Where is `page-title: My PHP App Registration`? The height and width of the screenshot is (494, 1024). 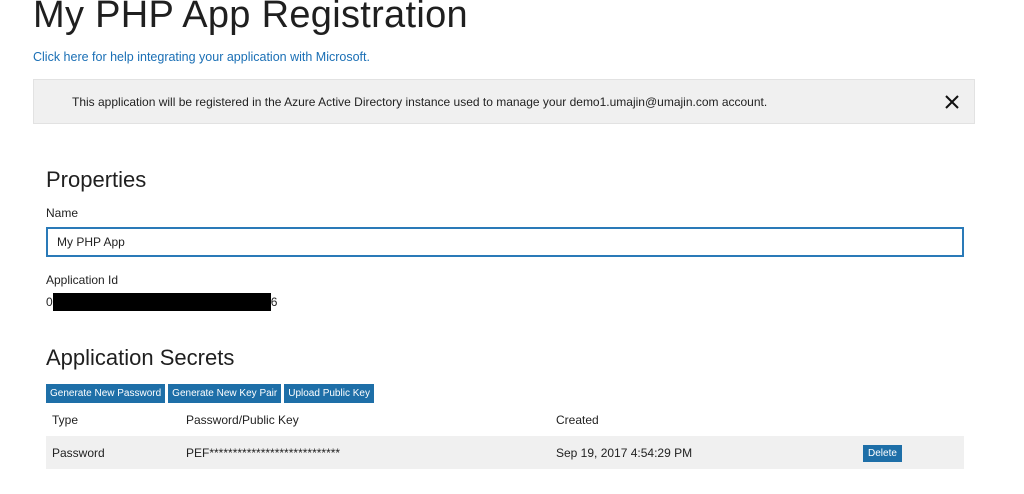 page-title: My PHP App Registration is located at coordinates (250, 18).